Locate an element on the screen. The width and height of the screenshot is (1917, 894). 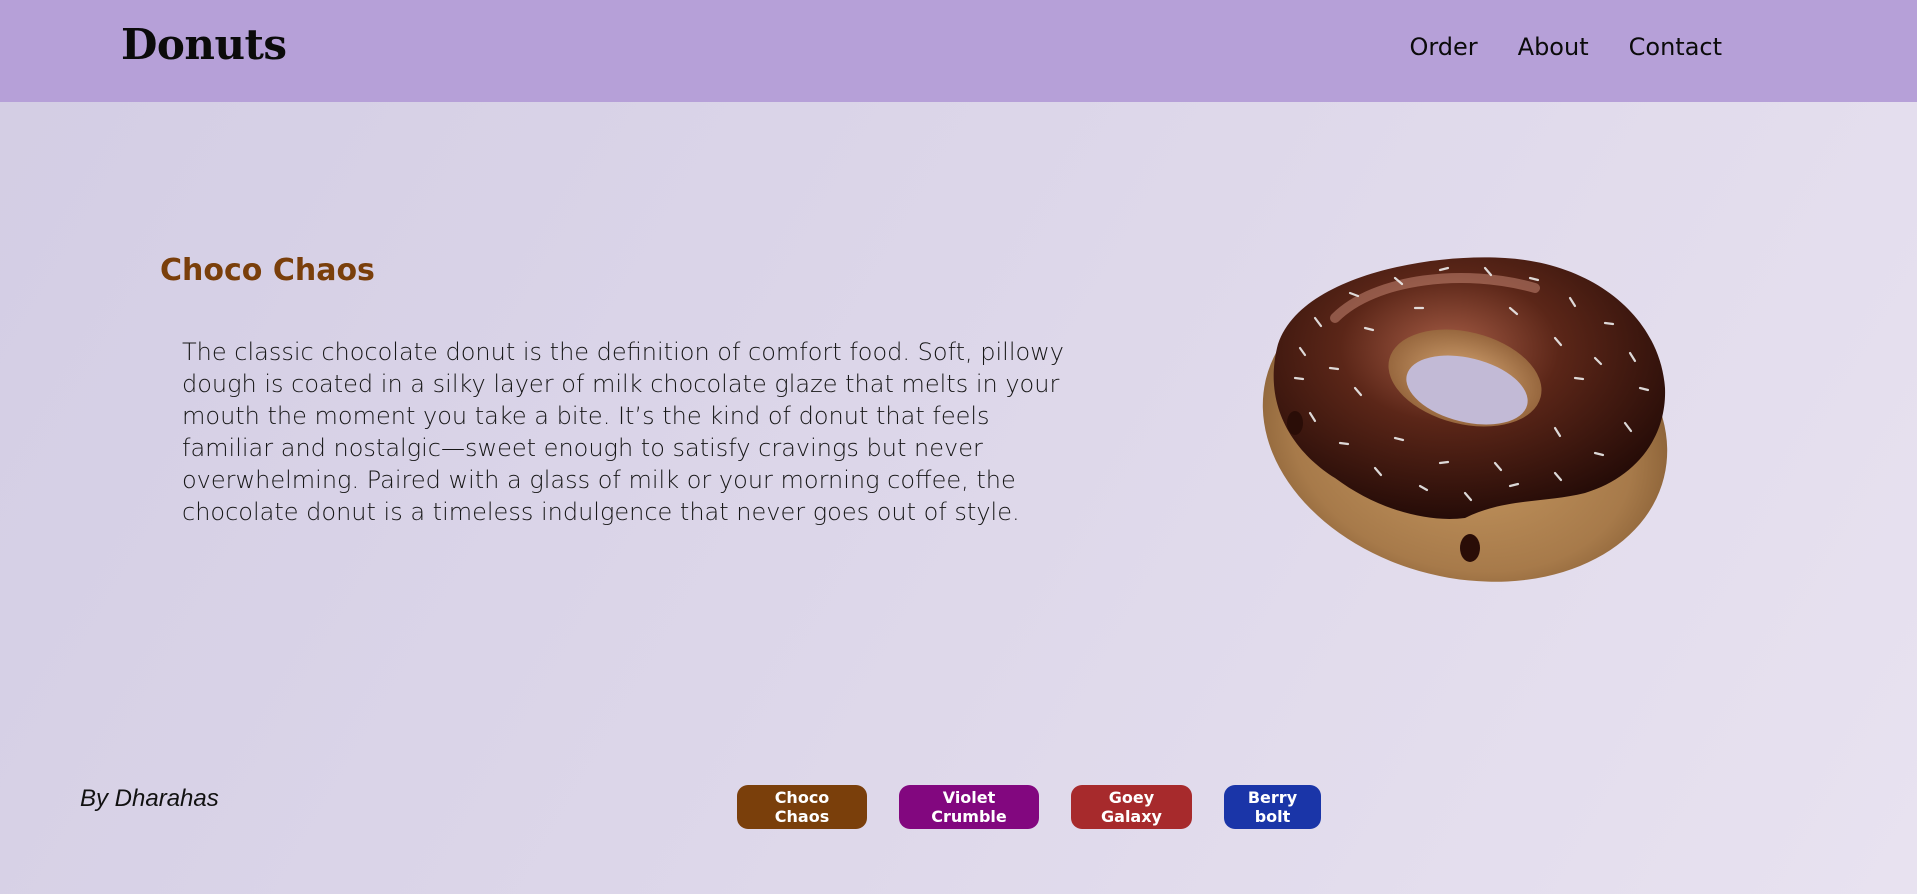
flavor-button-choco-chaos: Choco Chaos is located at coordinates (802, 807).